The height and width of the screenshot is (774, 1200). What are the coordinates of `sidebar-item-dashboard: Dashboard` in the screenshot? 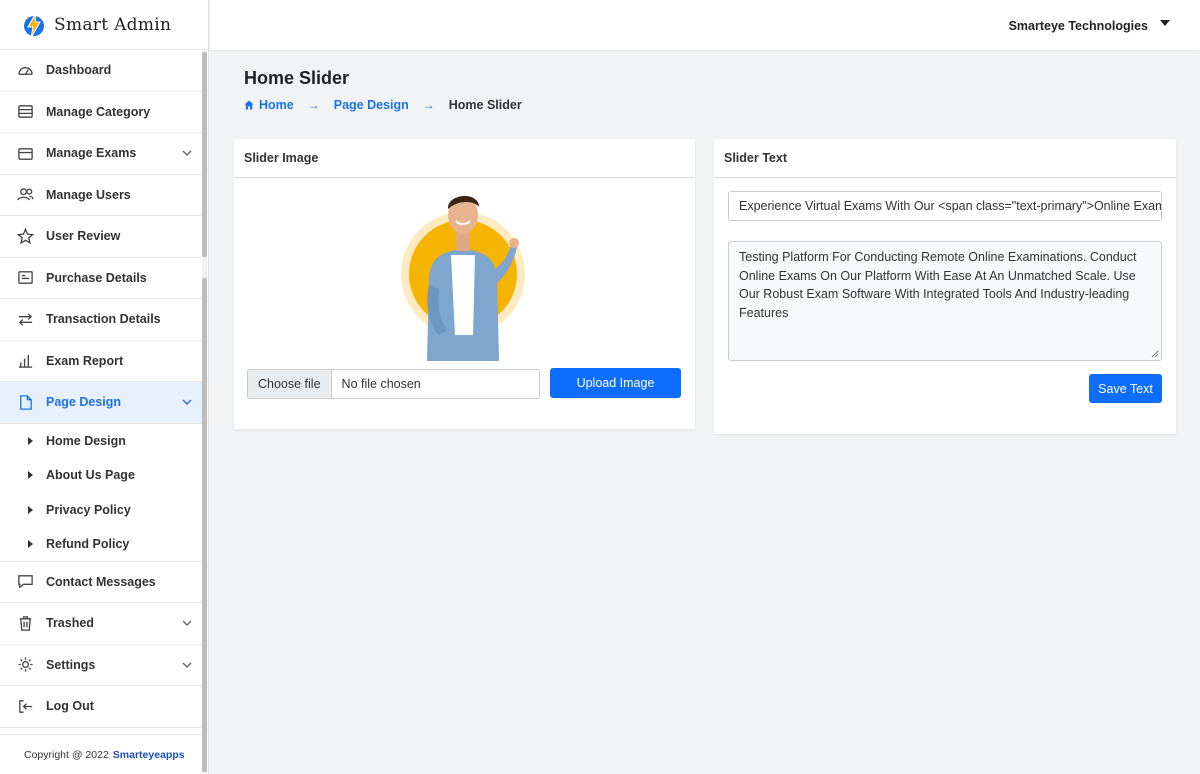 It's located at (101, 71).